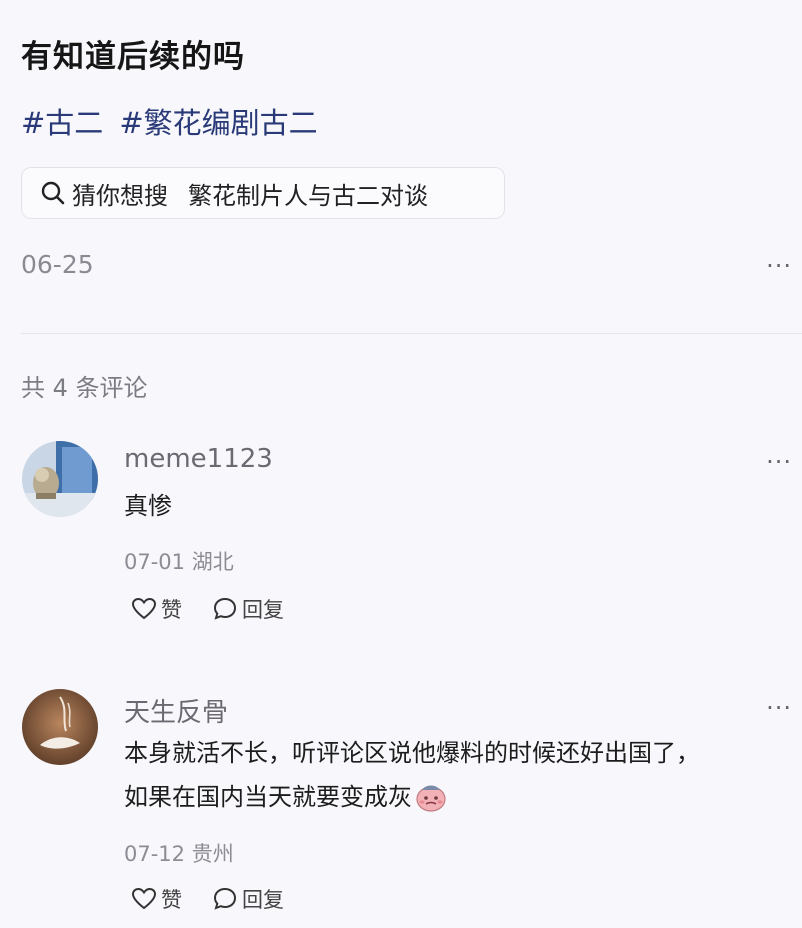  What do you see at coordinates (212, 562) in the screenshot?
I see `comment-location: 湖北` at bounding box center [212, 562].